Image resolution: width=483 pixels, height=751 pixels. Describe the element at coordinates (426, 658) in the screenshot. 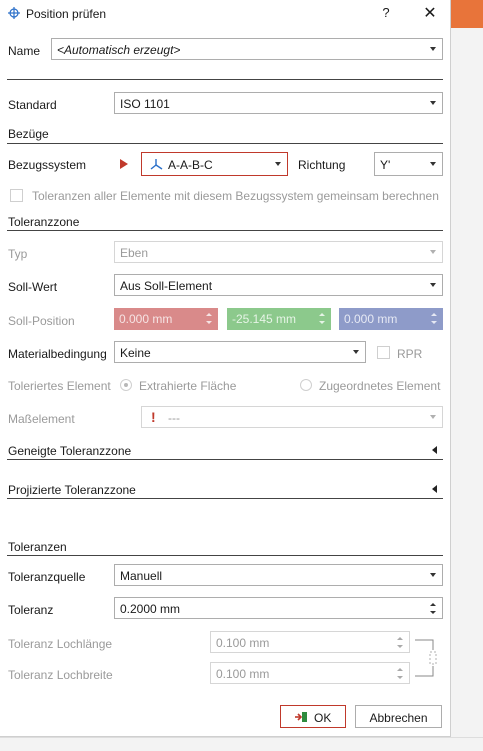

I see `link-bracket-icon` at that location.